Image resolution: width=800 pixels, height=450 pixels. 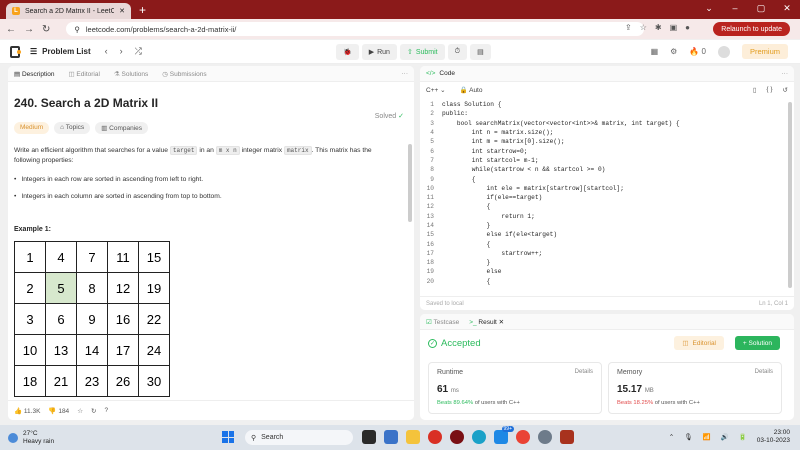 I want to click on memory-unit: MB, so click(x=649, y=391).